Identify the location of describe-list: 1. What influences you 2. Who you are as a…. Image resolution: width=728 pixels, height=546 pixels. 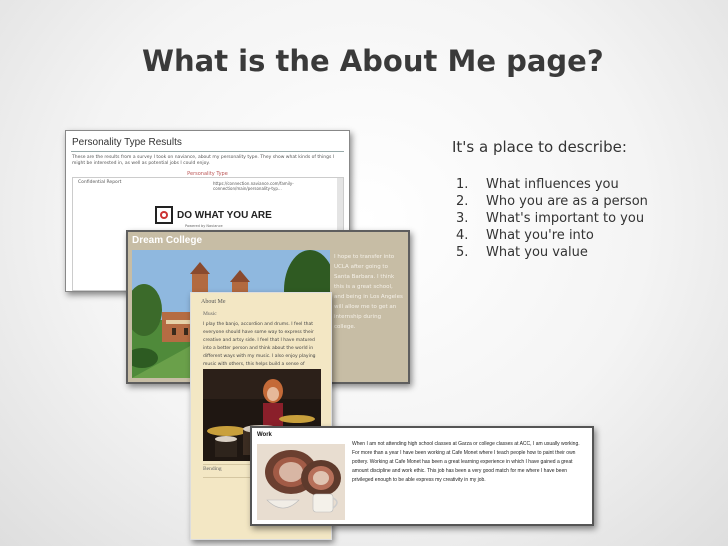
(587, 218).